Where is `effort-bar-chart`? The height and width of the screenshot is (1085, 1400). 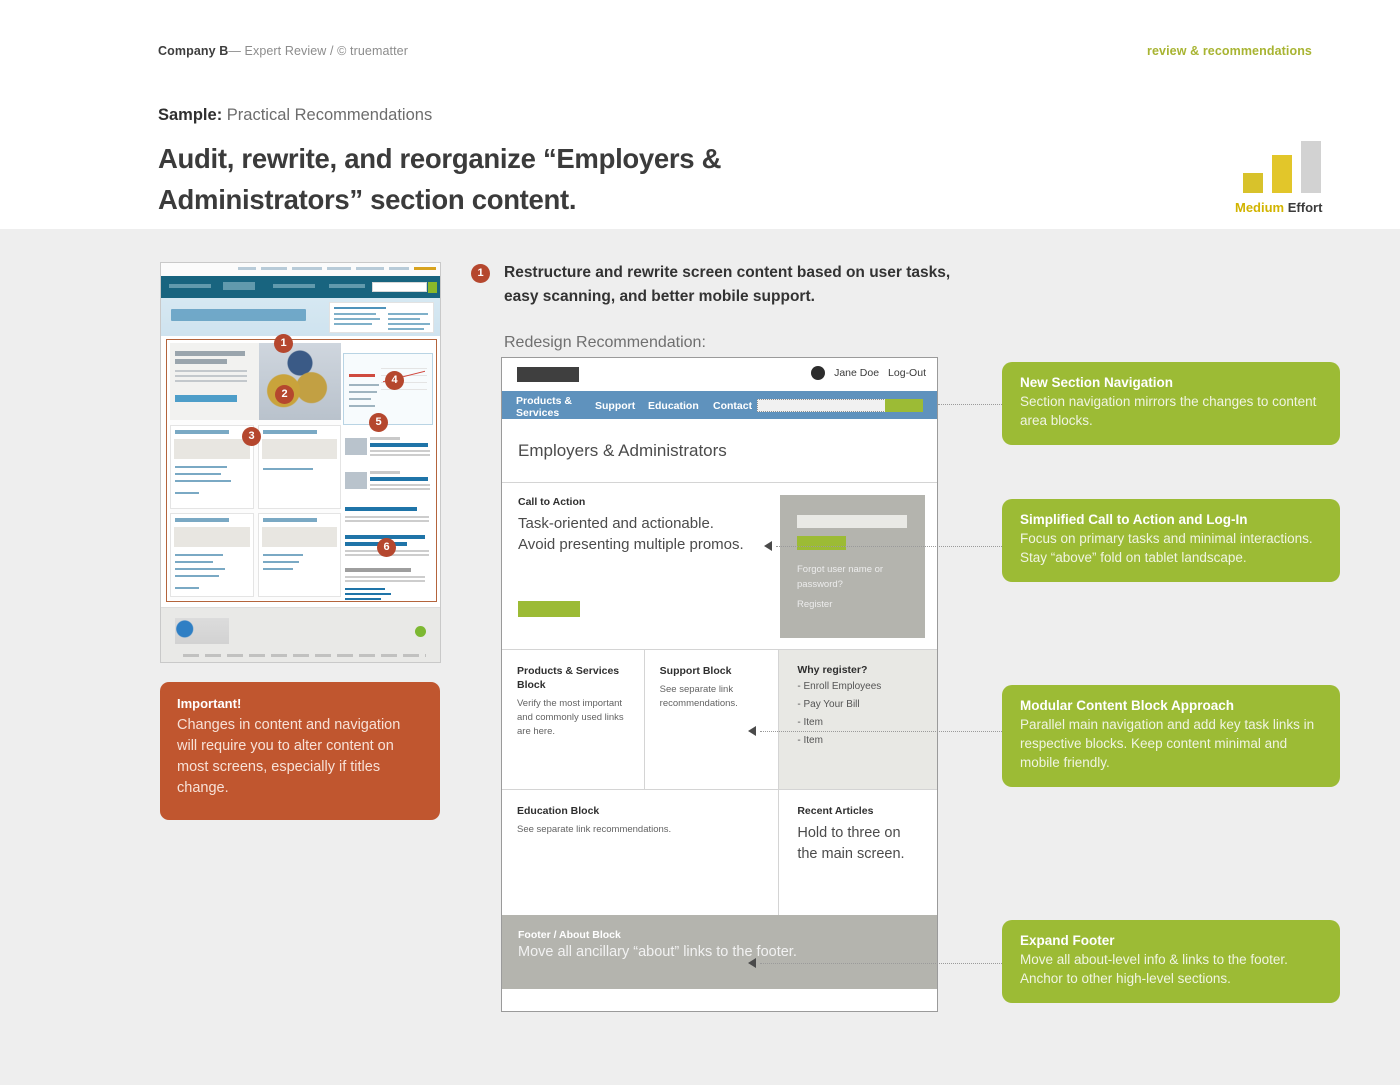
effort-bar-chart is located at coordinates (1282, 167).